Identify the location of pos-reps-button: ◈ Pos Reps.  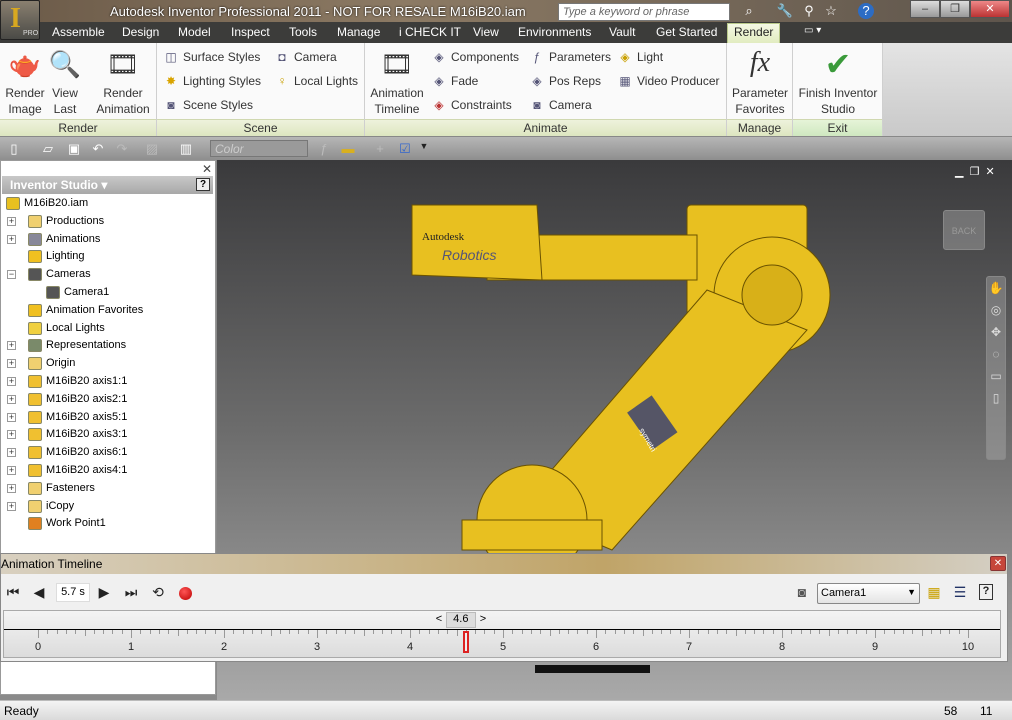
(565, 81).